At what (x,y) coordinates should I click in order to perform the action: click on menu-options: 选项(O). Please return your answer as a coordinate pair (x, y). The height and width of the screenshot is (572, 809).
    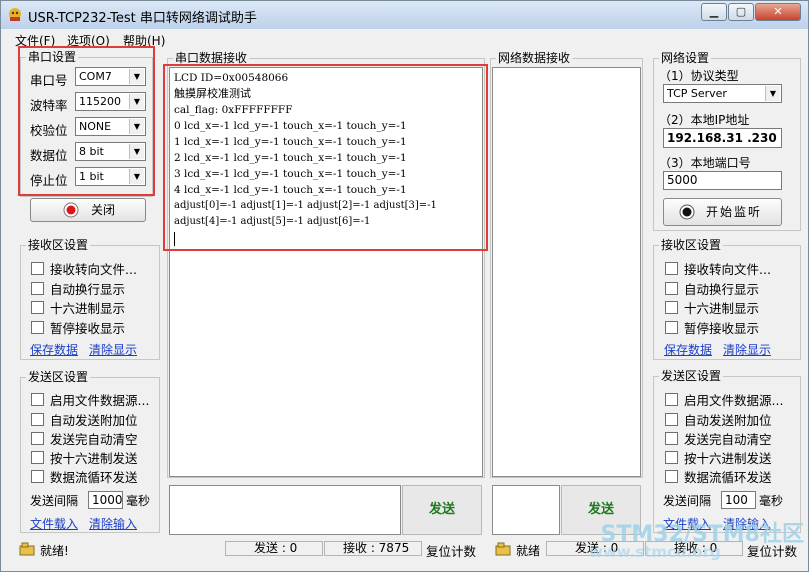
    Looking at the image, I should click on (88, 40).